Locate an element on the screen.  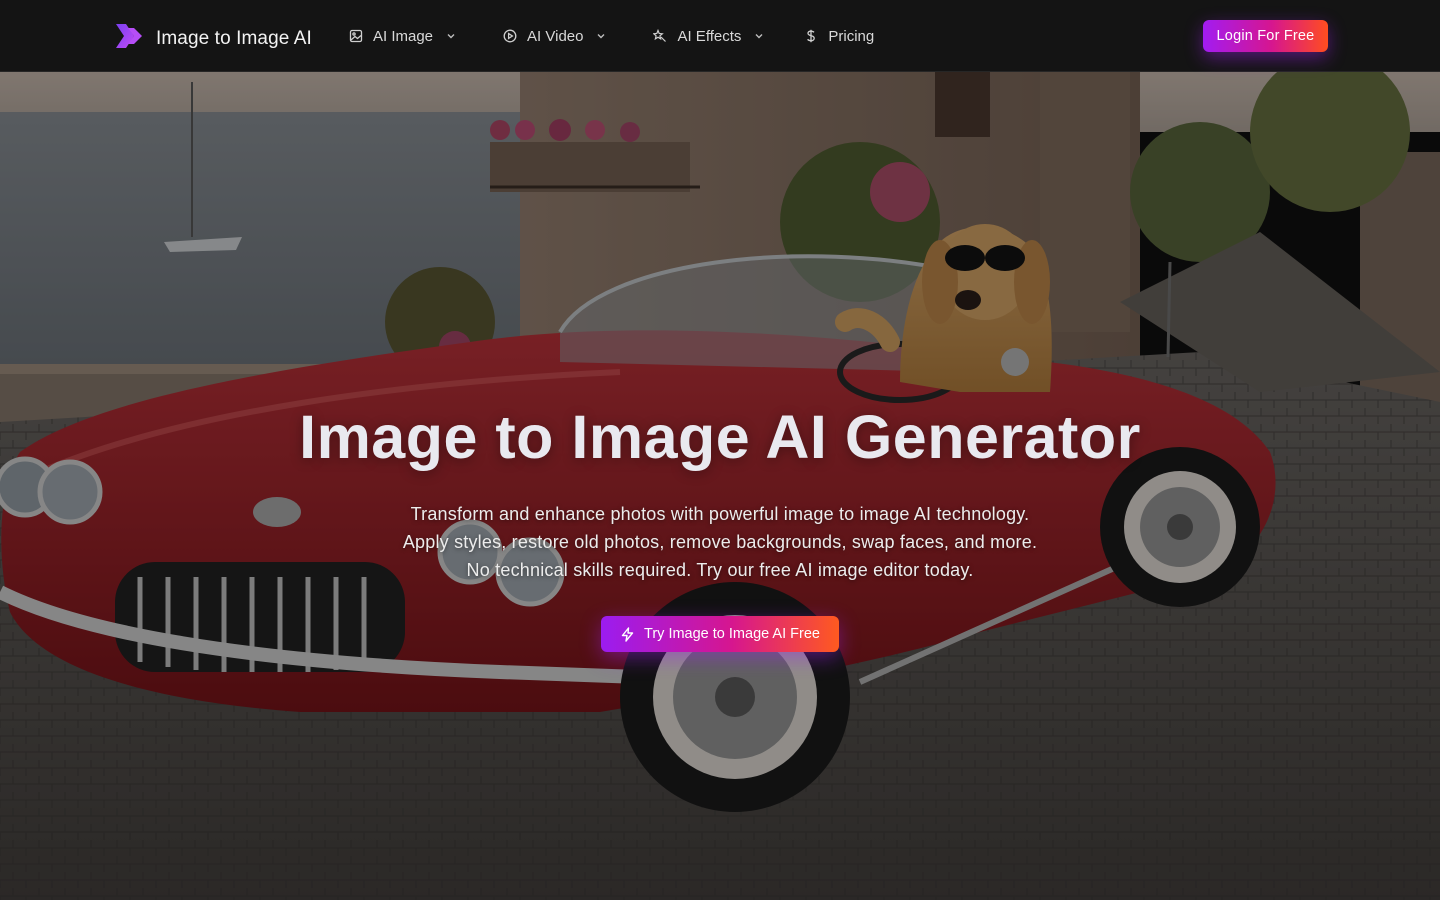
nav-item-label: AI Video is located at coordinates (555, 36).